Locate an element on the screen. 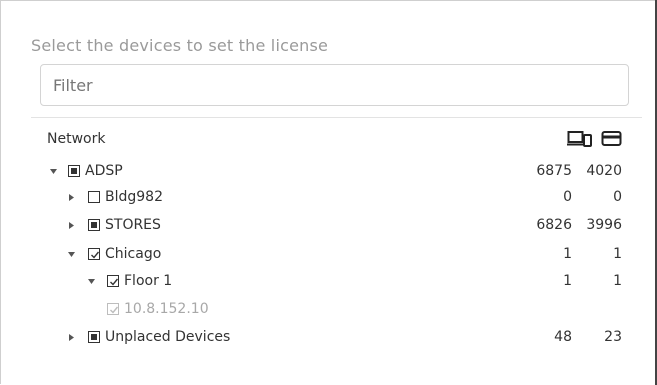  tree-row: Chicago 1 1 is located at coordinates (328, 255).